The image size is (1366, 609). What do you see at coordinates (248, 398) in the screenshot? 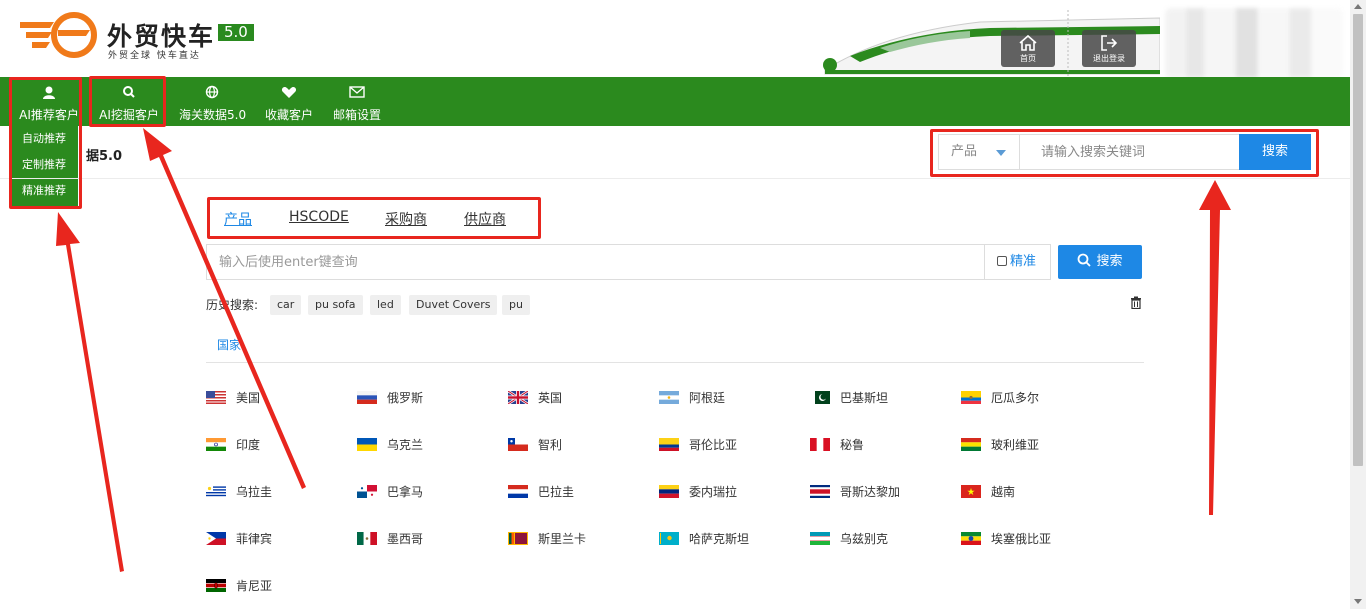
I see `country-name: 美国` at bounding box center [248, 398].